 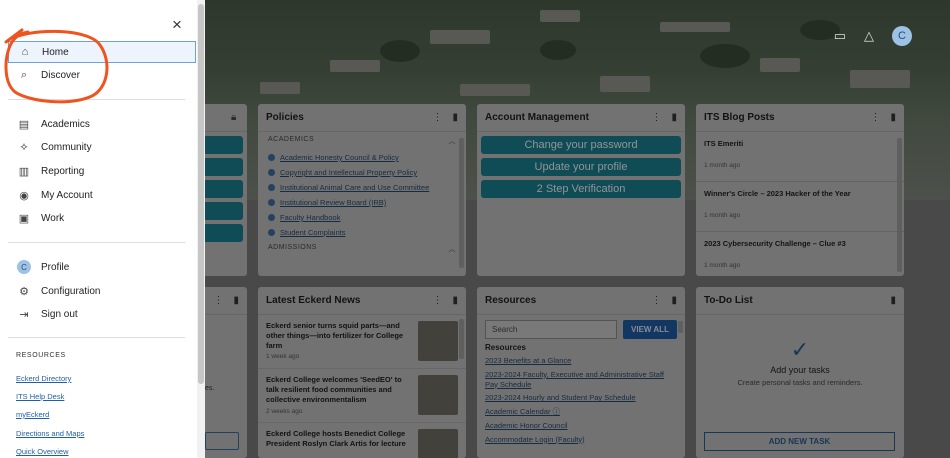 What do you see at coordinates (102, 314) in the screenshot?
I see `nav-item-sign-out: ⇥ Sign out` at bounding box center [102, 314].